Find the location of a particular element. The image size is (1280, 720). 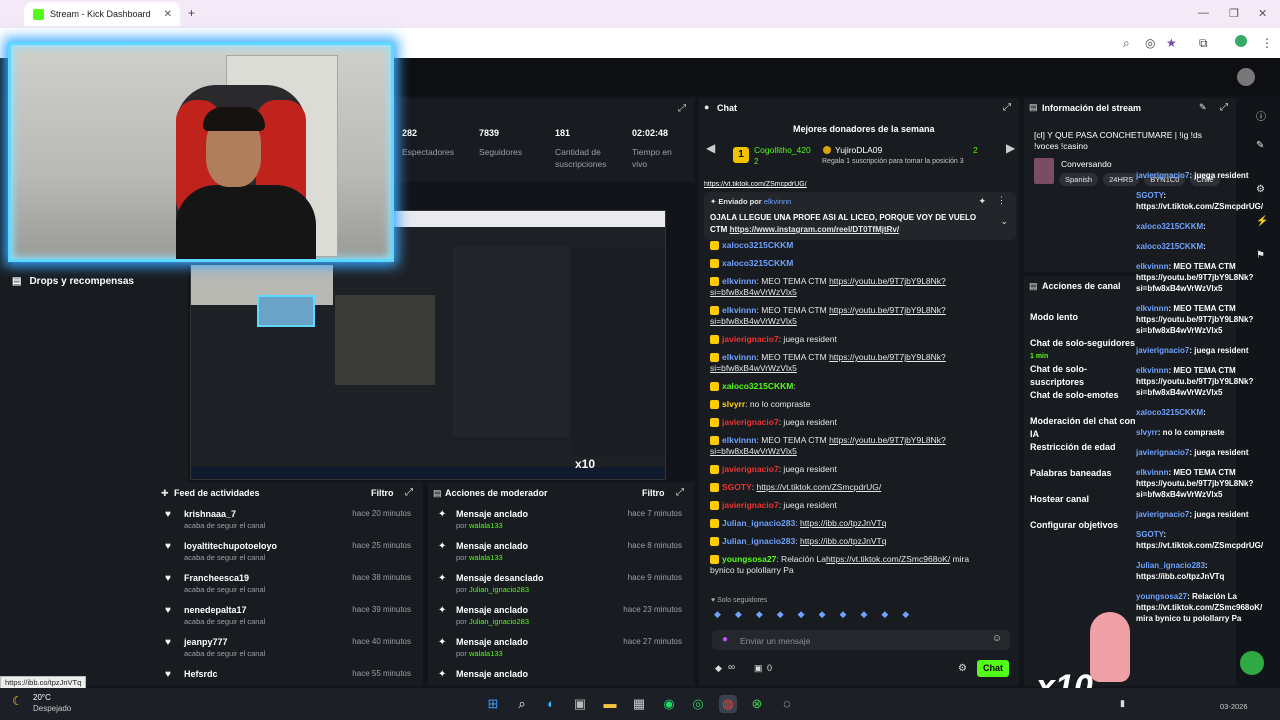

channel-action-item: Hostear canal is located at coordinates (1085, 506).